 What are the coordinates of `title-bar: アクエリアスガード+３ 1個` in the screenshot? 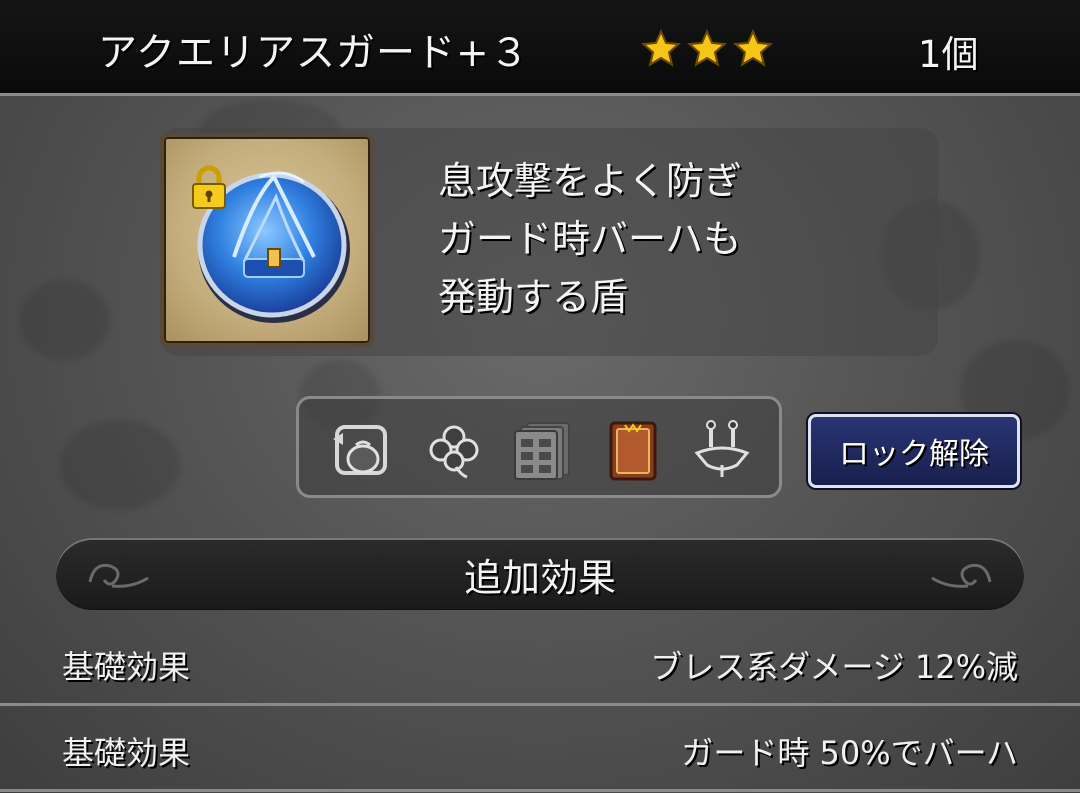 It's located at (540, 48).